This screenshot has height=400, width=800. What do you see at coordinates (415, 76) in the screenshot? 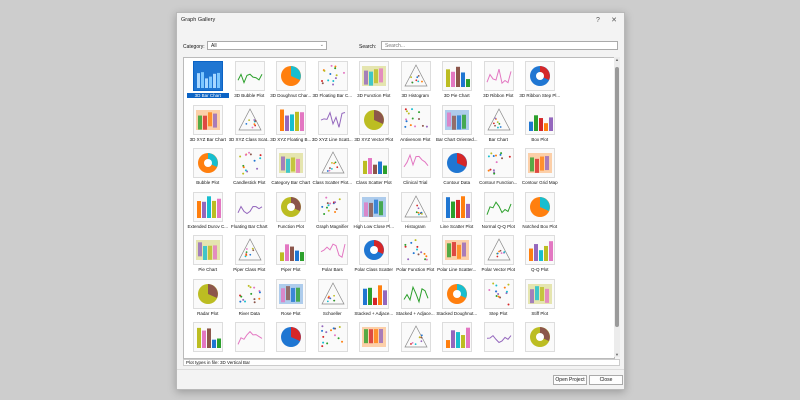
I see `histogram3d-icon` at bounding box center [415, 76].